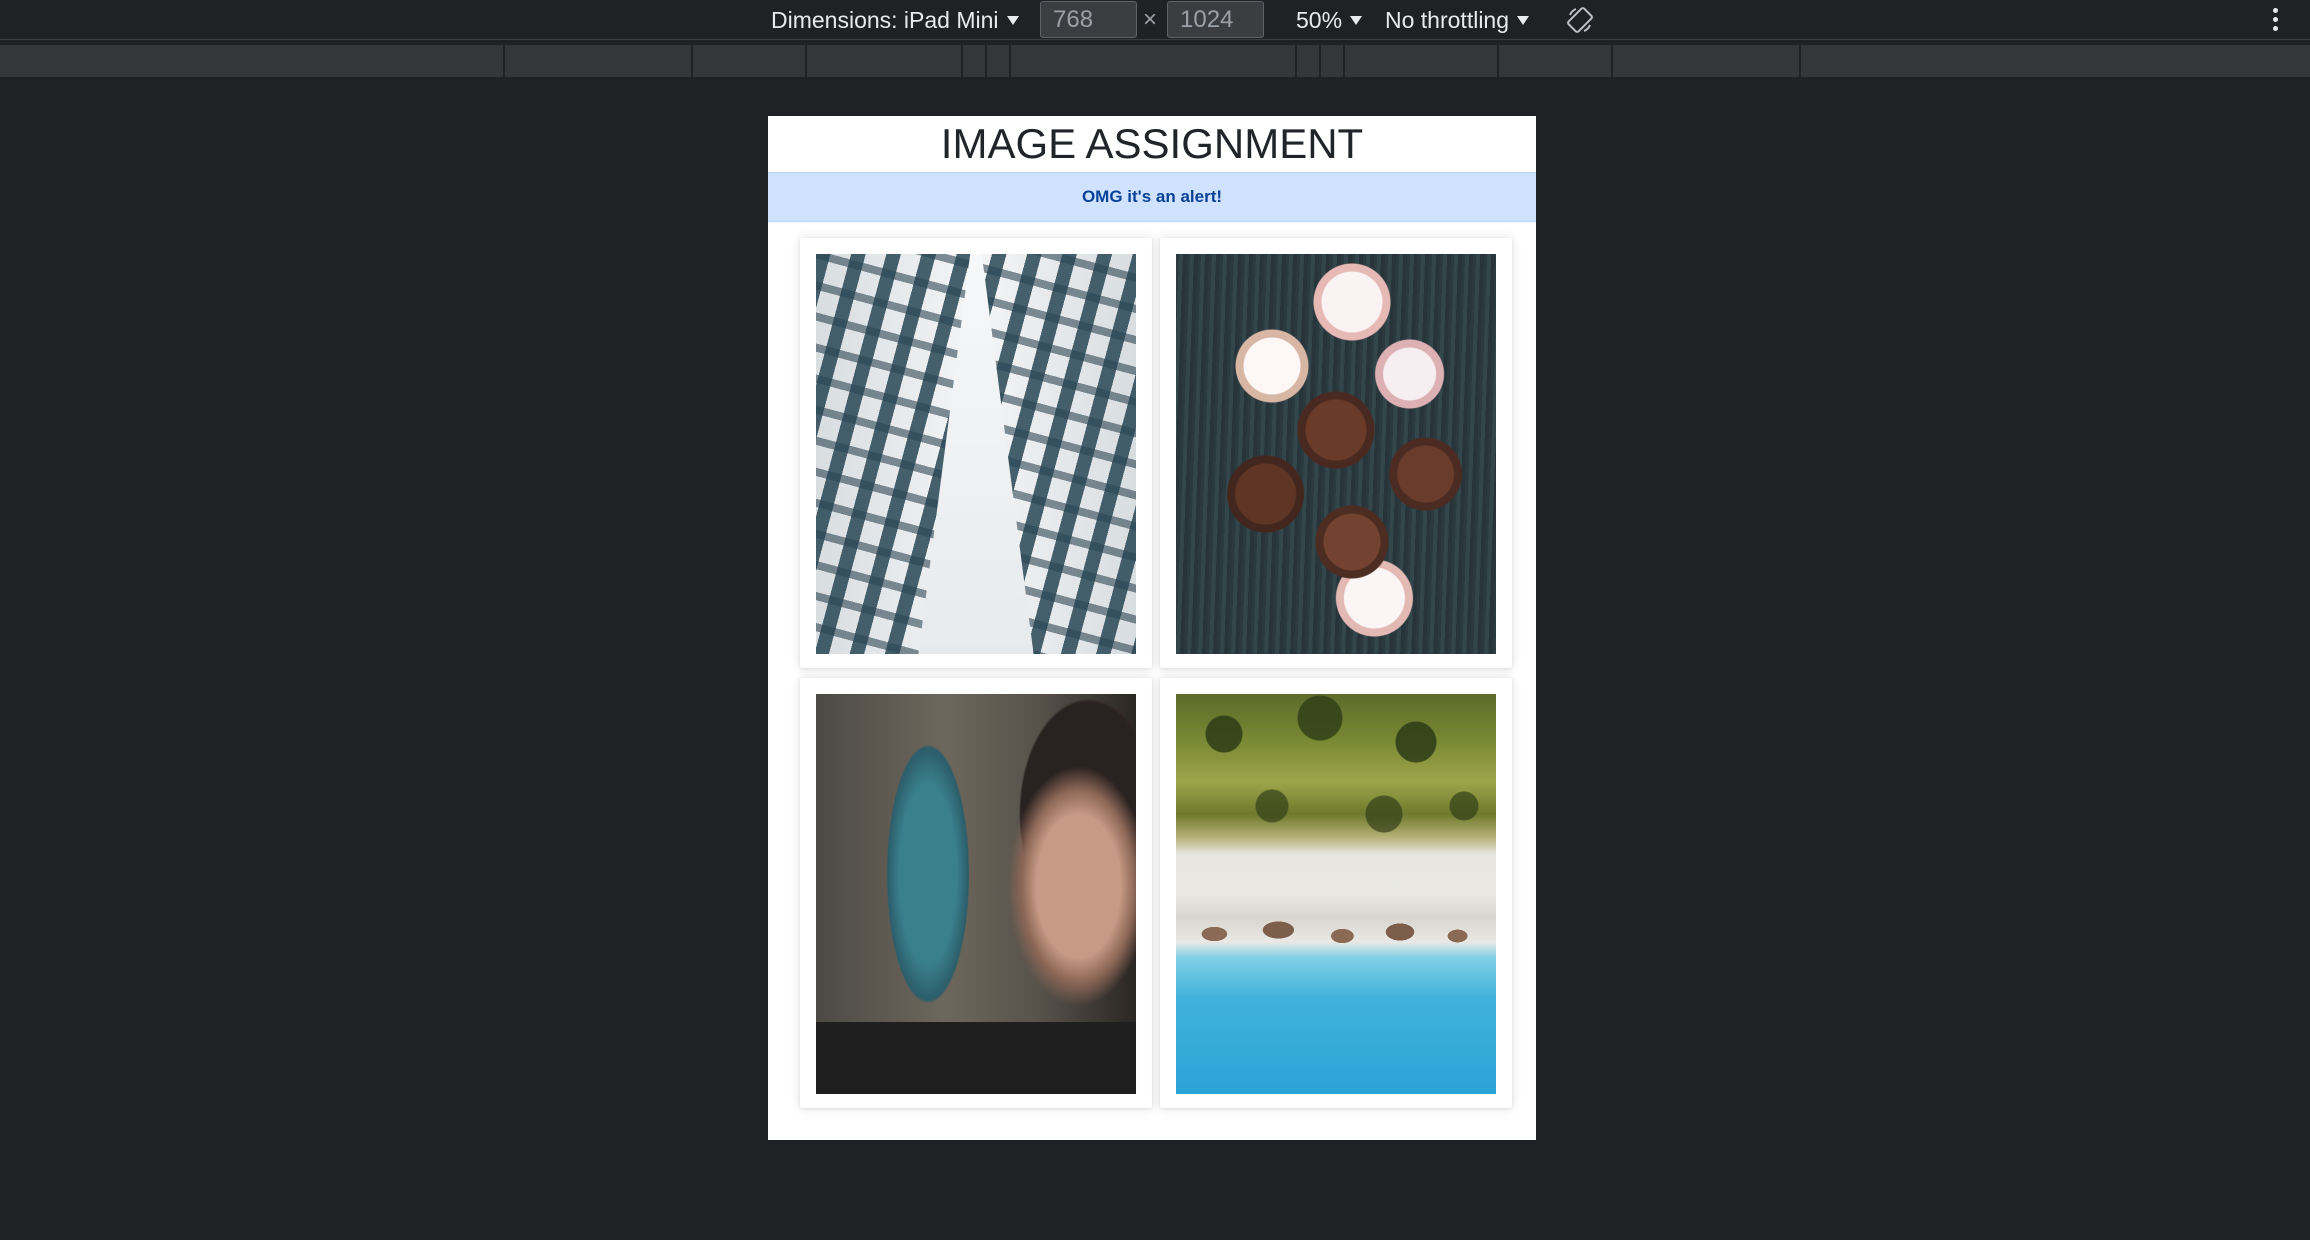 The height and width of the screenshot is (1240, 2310). I want to click on zoom-dropdown: 50%, so click(1329, 20).